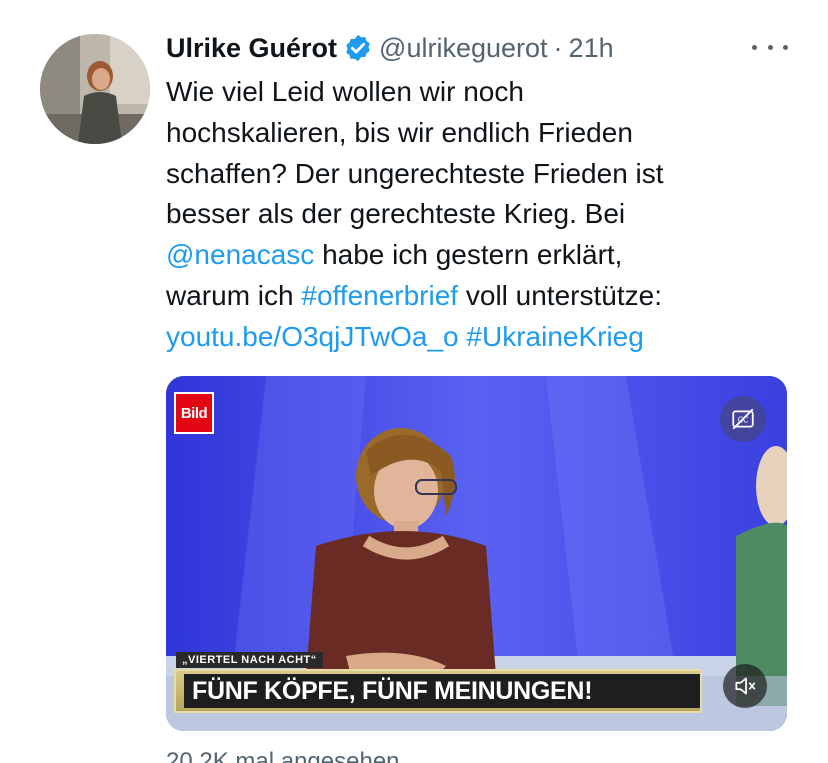 This screenshot has height=763, width=828. Describe the element at coordinates (463, 48) in the screenshot. I see `author-handle: @ulrikeguerot` at that location.